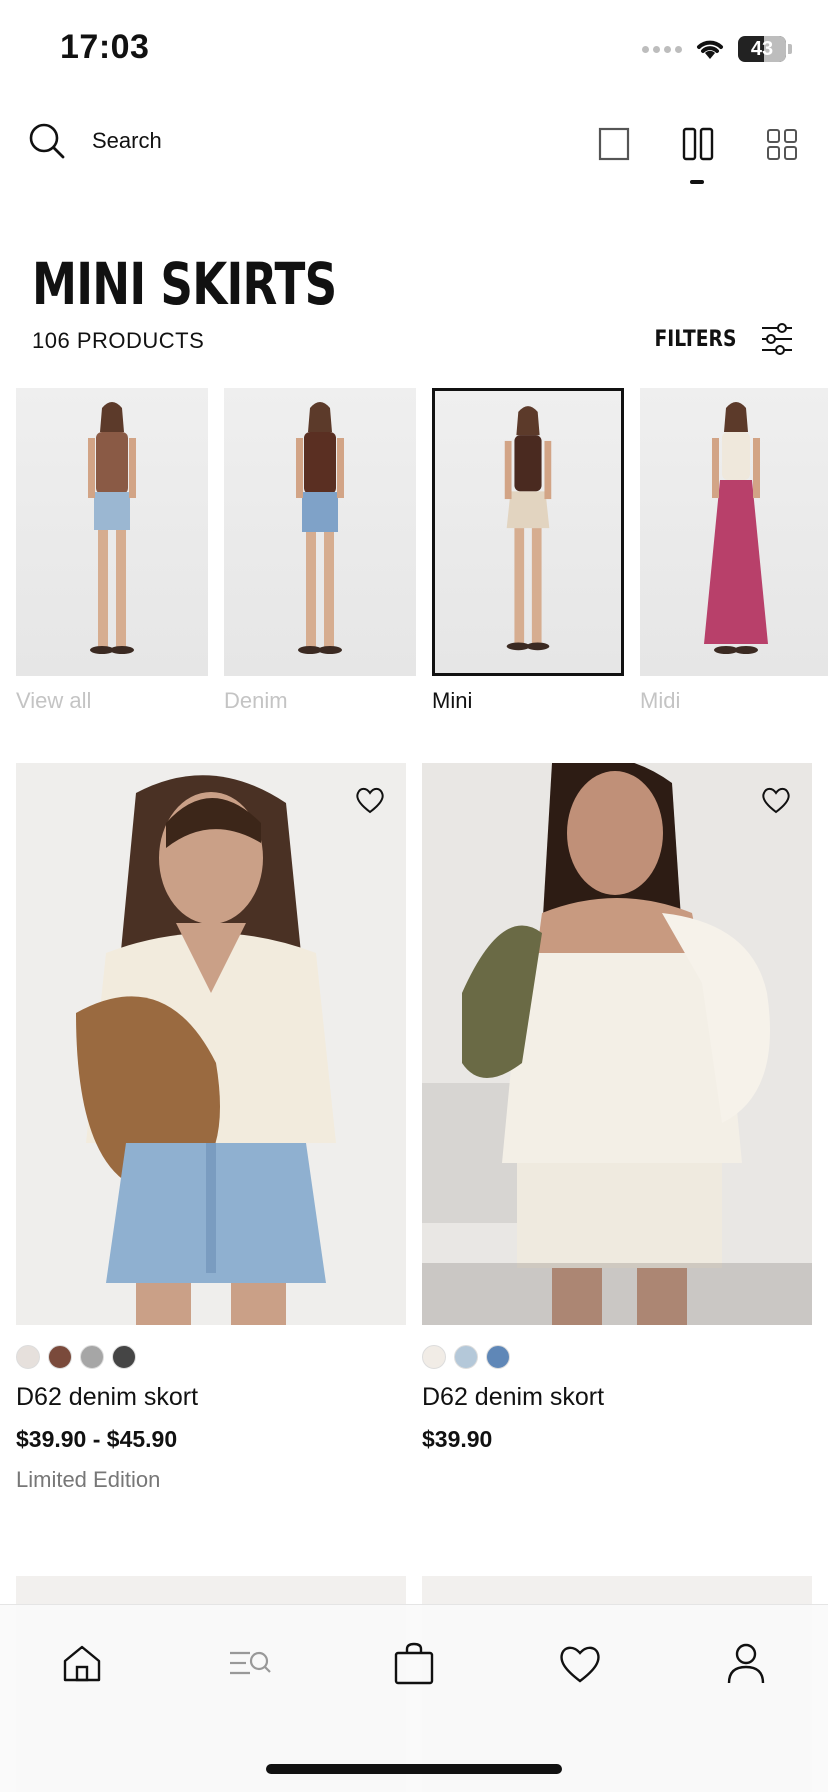 Image resolution: width=828 pixels, height=1792 pixels. Describe the element at coordinates (88, 1479) in the screenshot. I see `product-note: Limited Edition` at that location.